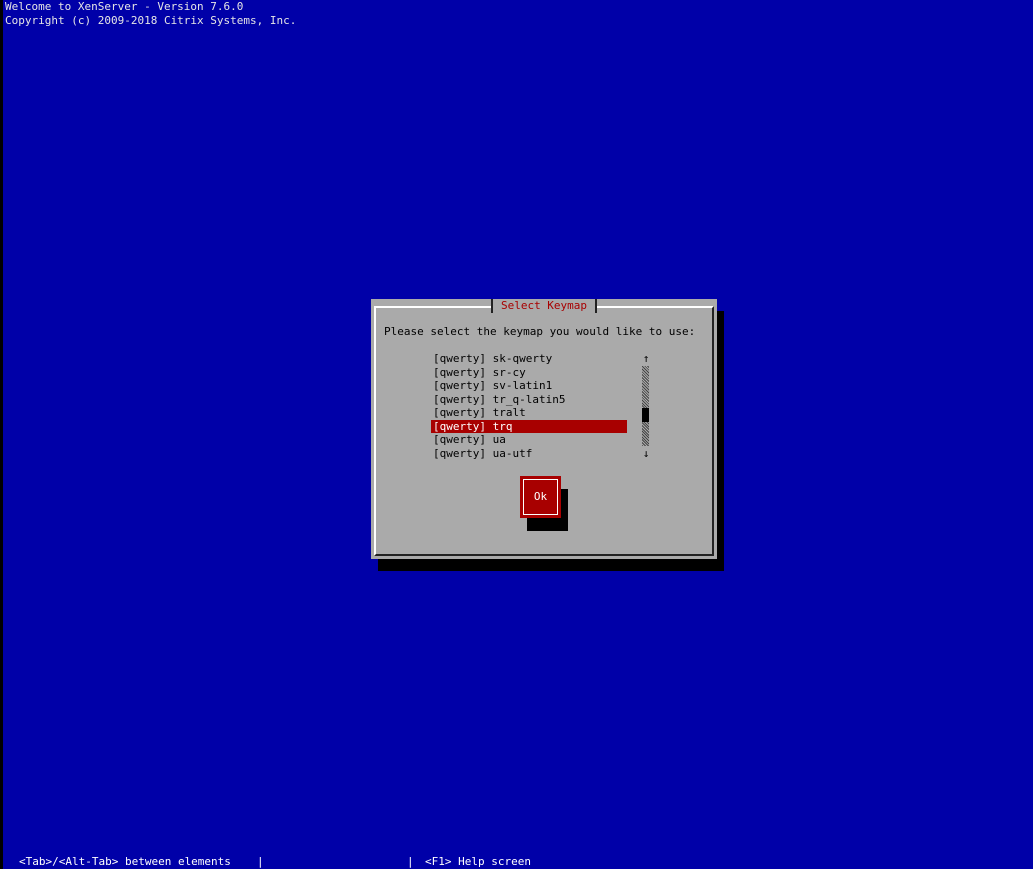  I want to click on screen-edge, so click(1, 434).